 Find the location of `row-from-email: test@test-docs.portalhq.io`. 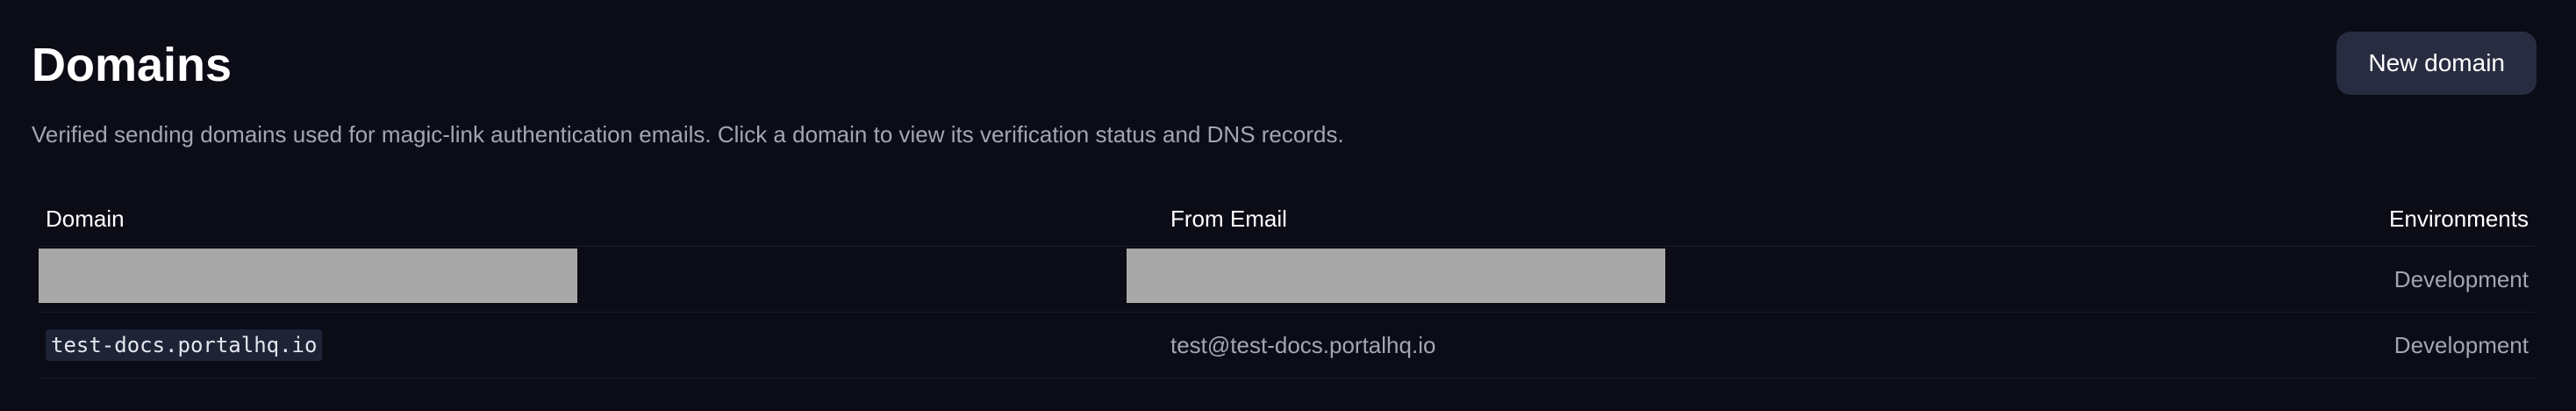

row-from-email: test@test-docs.portalhq.io is located at coordinates (1303, 344).